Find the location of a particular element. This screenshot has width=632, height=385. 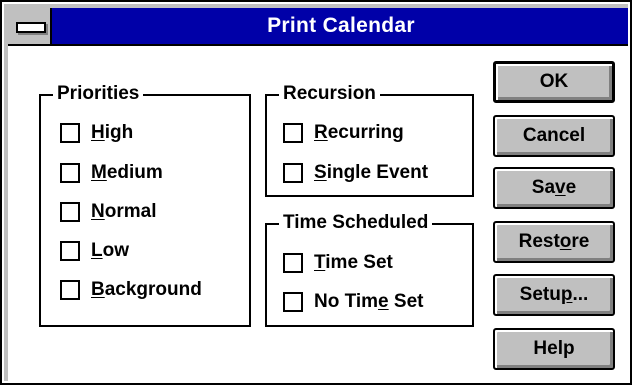

checkbox-no-time-set: No Time Set is located at coordinates (353, 302).